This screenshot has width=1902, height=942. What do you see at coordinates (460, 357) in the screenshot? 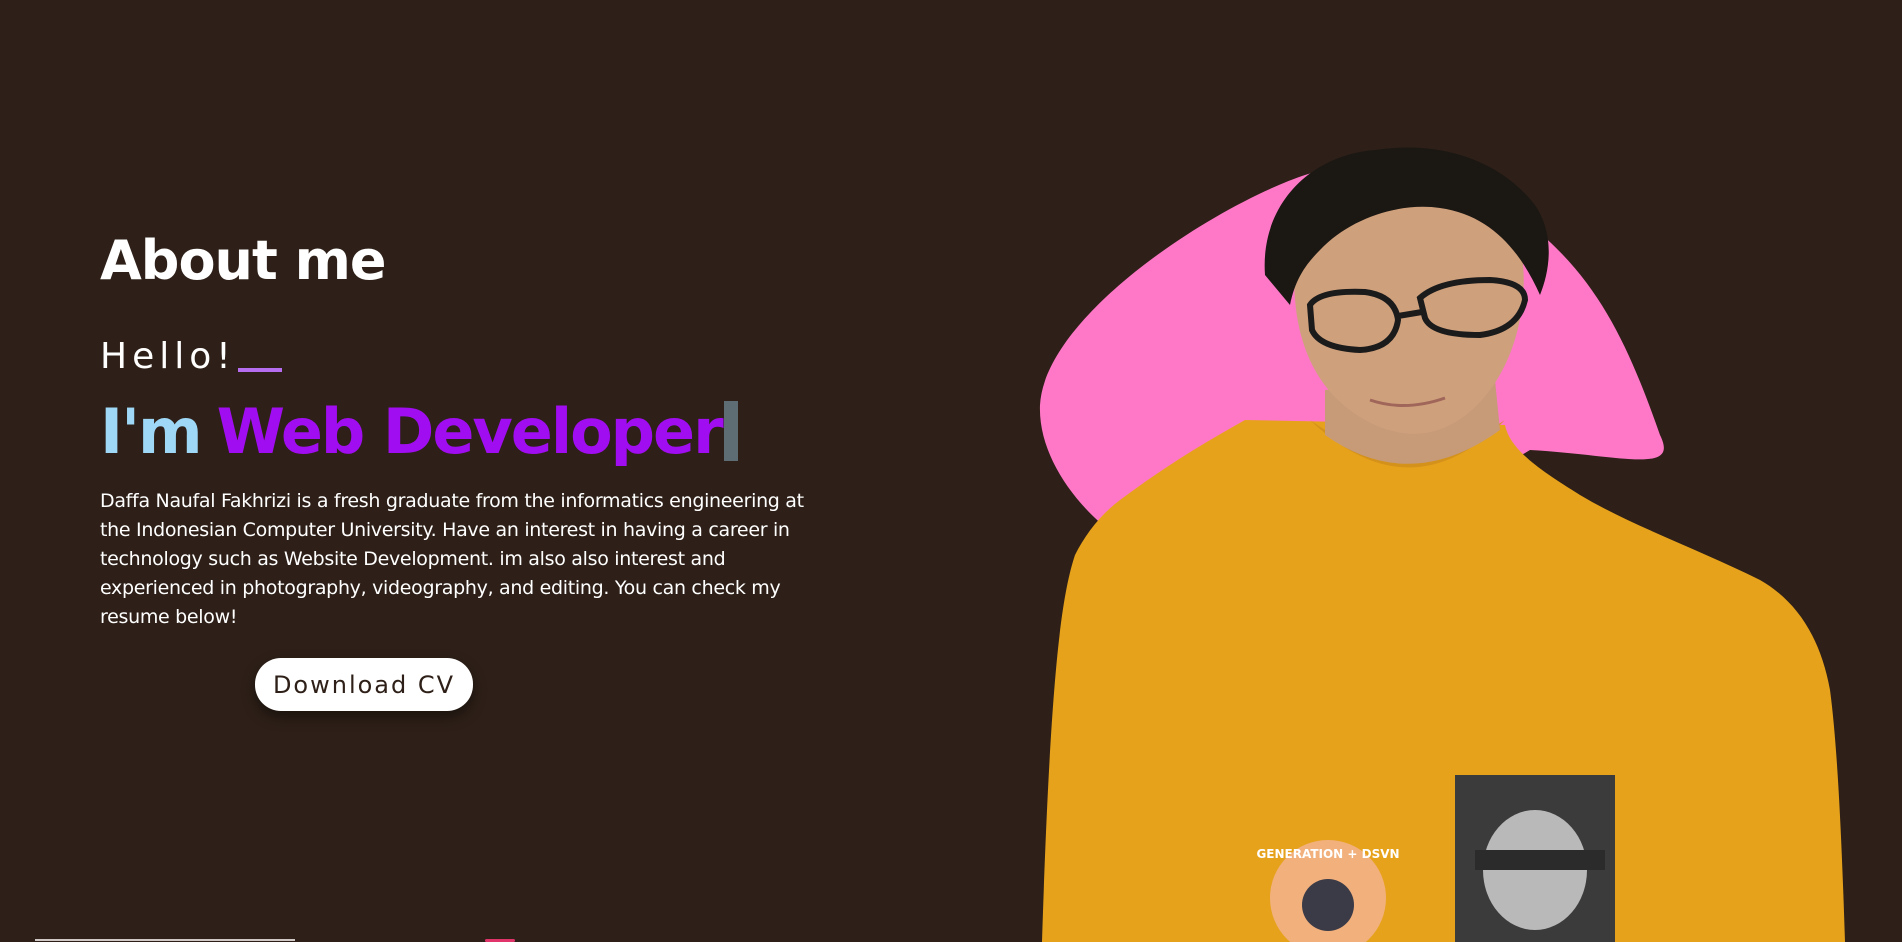
I see `greeting-row: Hello!` at bounding box center [460, 357].